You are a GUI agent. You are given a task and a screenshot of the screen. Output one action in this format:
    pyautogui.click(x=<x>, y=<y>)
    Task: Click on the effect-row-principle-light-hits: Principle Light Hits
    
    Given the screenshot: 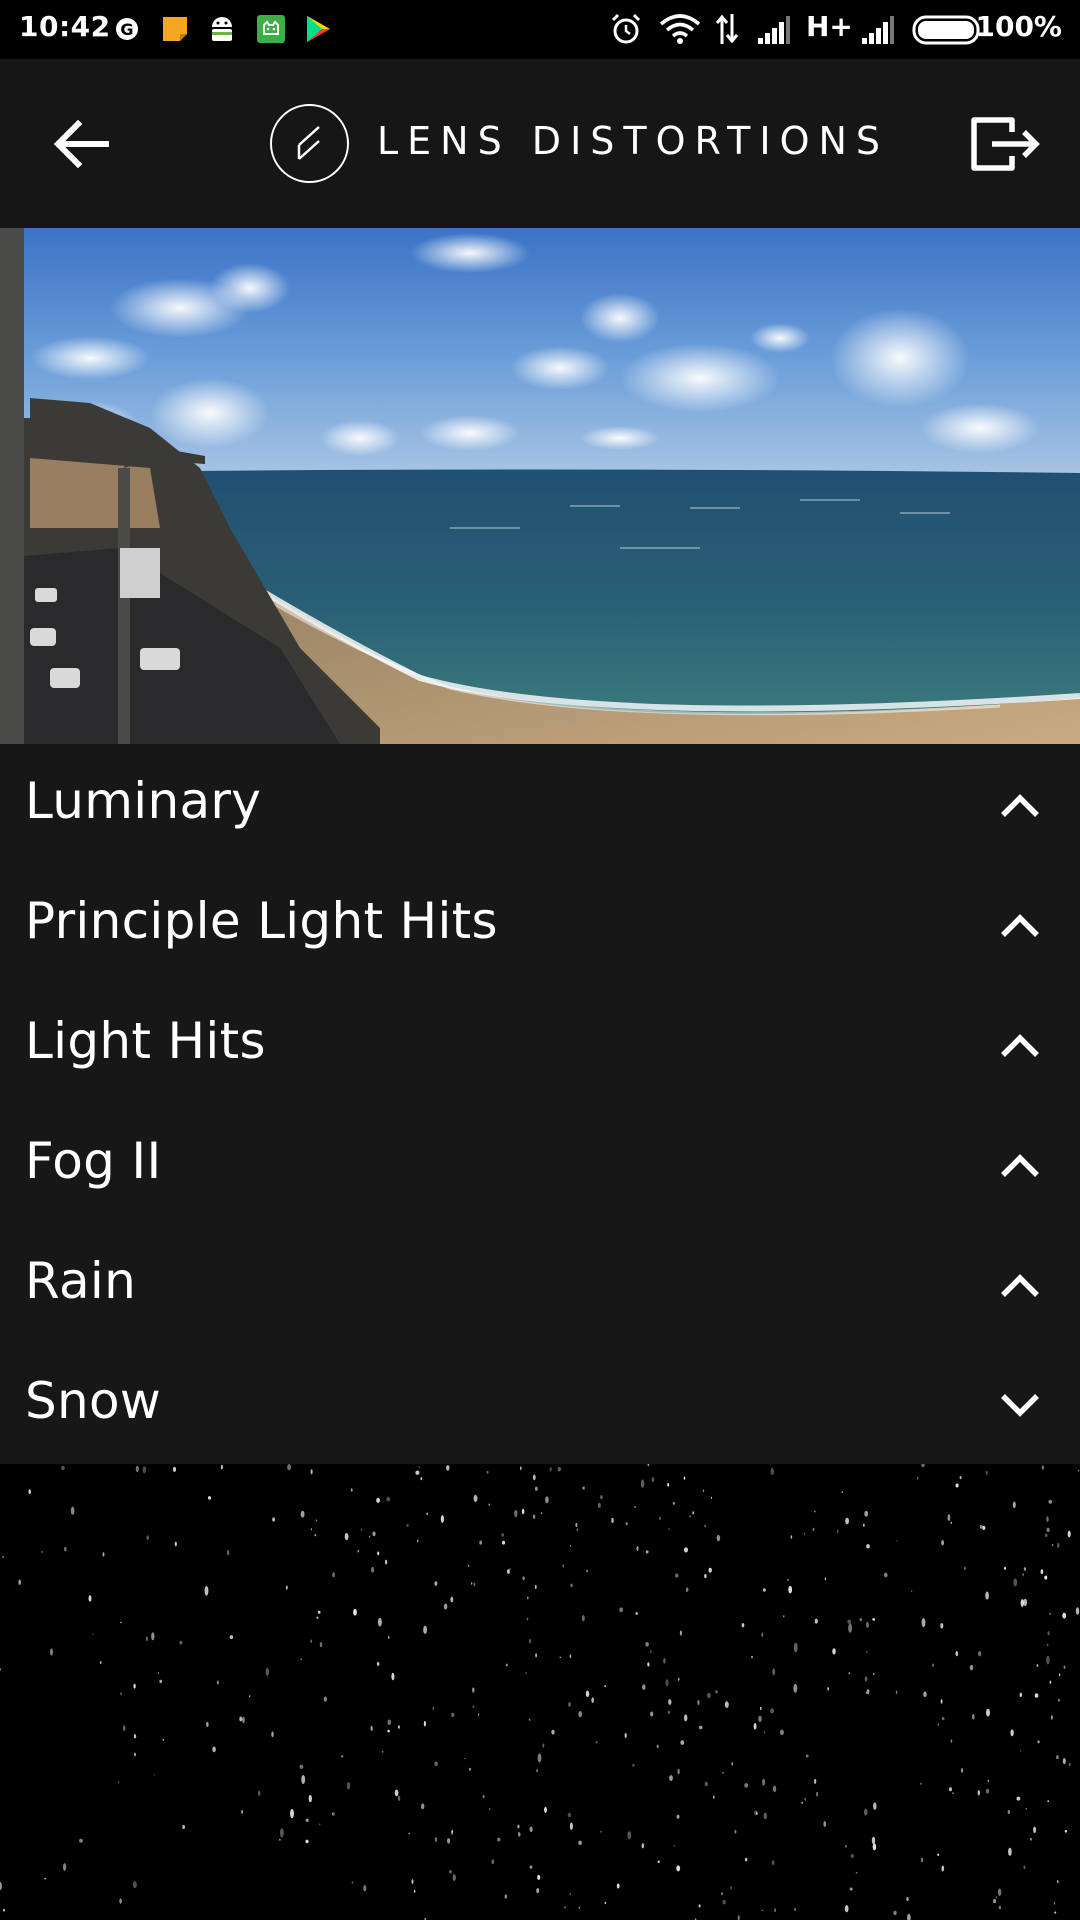 What is the action you would take?
    pyautogui.click(x=540, y=924)
    